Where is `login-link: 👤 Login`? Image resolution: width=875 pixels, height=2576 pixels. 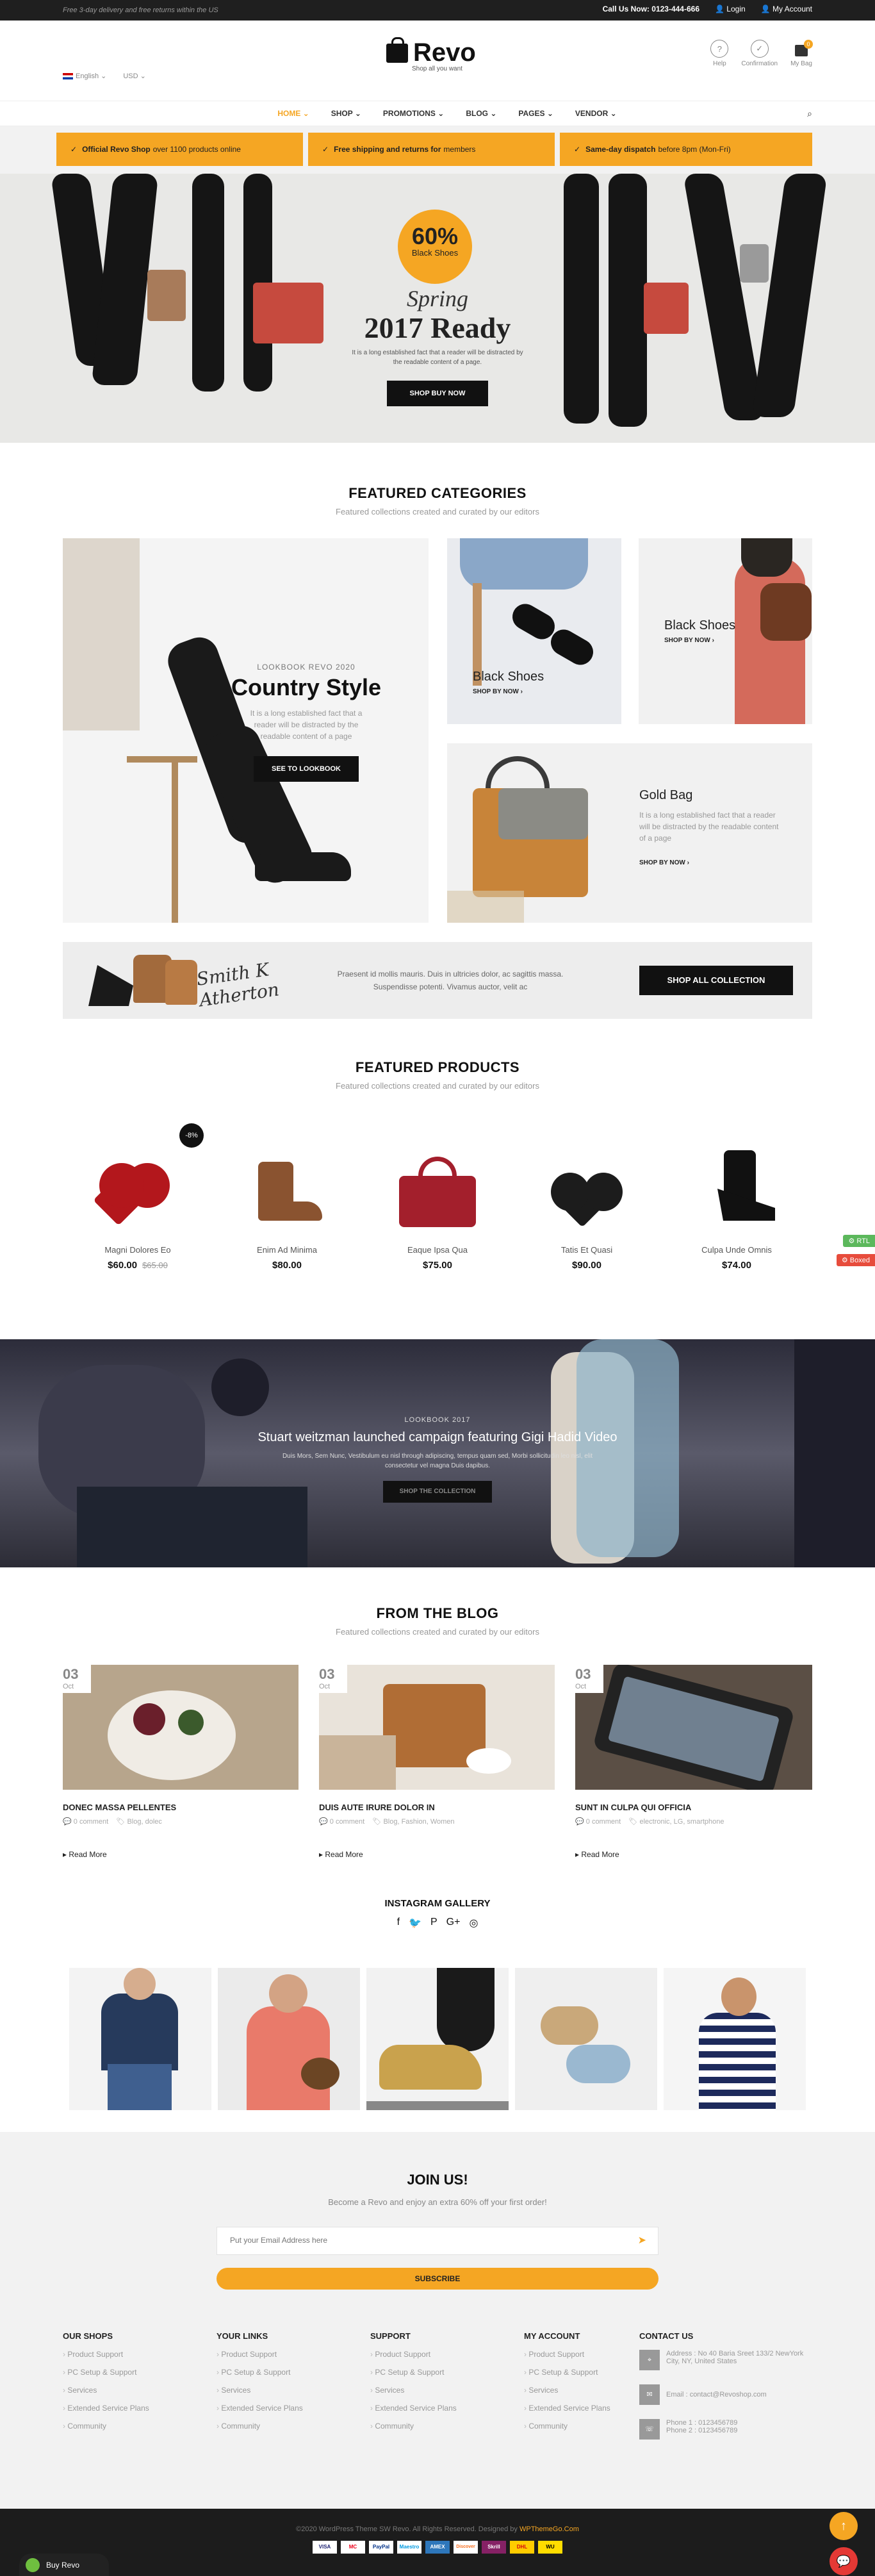
login-link: 👤 Login is located at coordinates (731, 8).